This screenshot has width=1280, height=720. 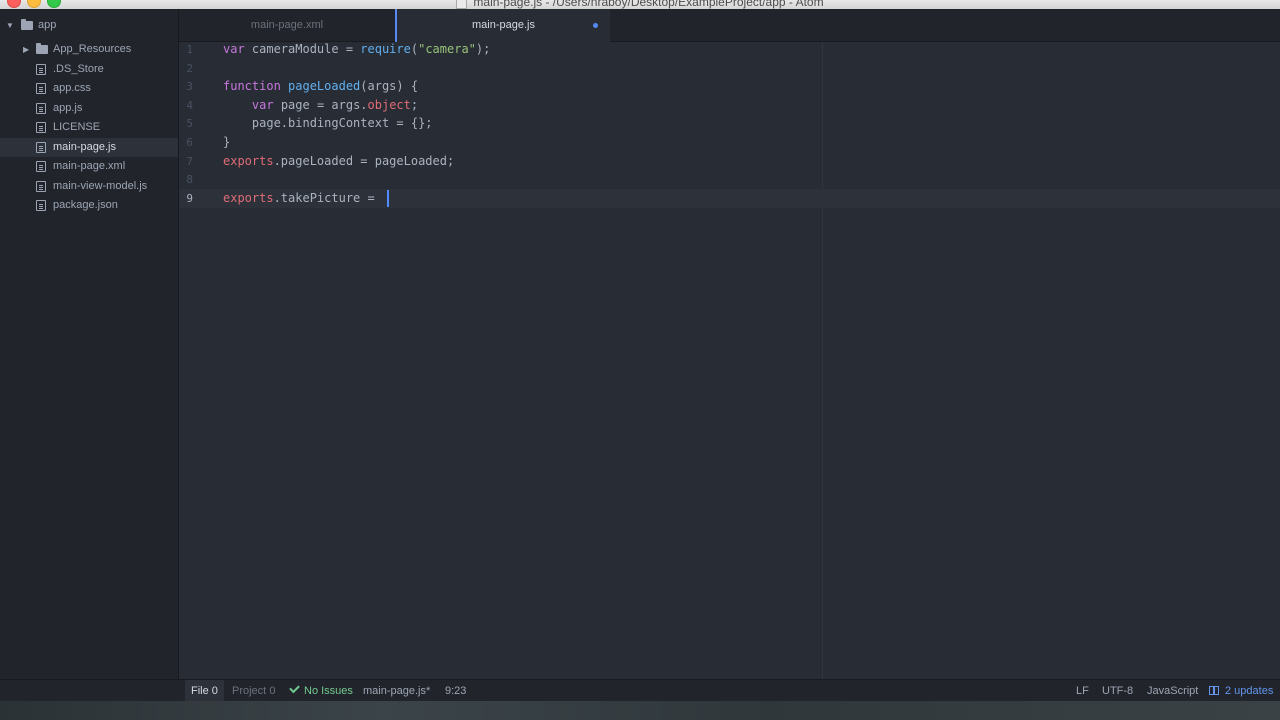 I want to click on tree-item-license: LICENSE, so click(x=89, y=127).